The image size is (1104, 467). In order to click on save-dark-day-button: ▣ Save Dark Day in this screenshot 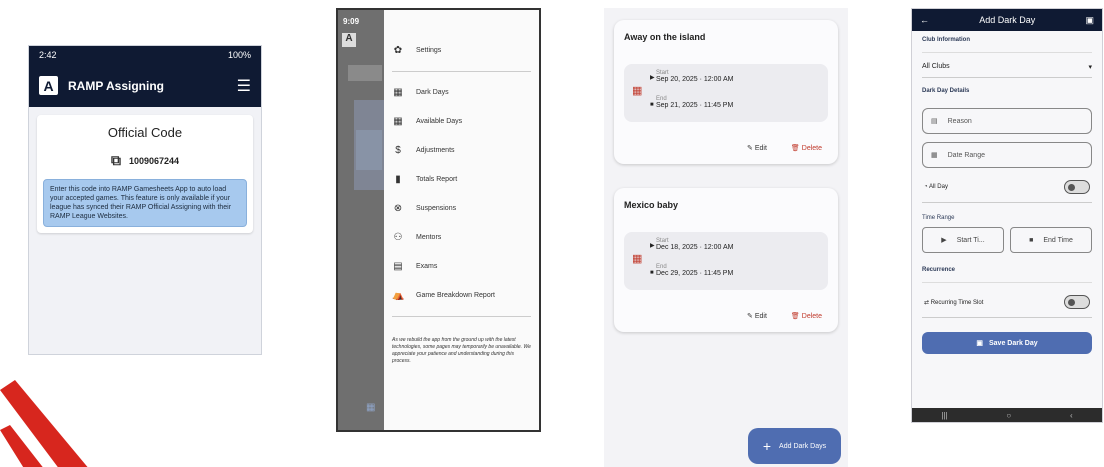, I will do `click(1007, 343)`.